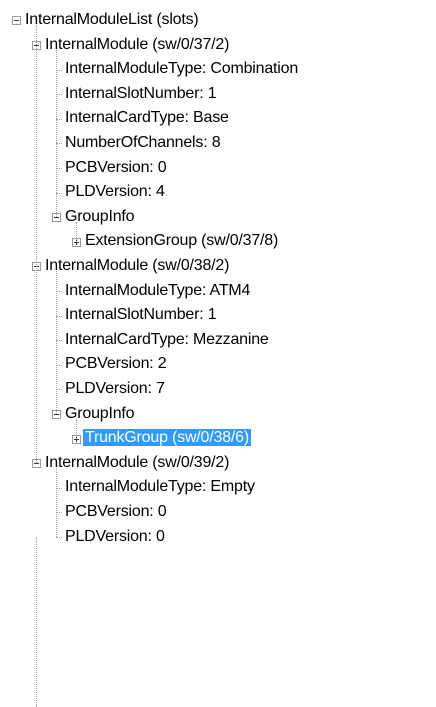  What do you see at coordinates (59, 537) in the screenshot?
I see `tree-connector-line` at bounding box center [59, 537].